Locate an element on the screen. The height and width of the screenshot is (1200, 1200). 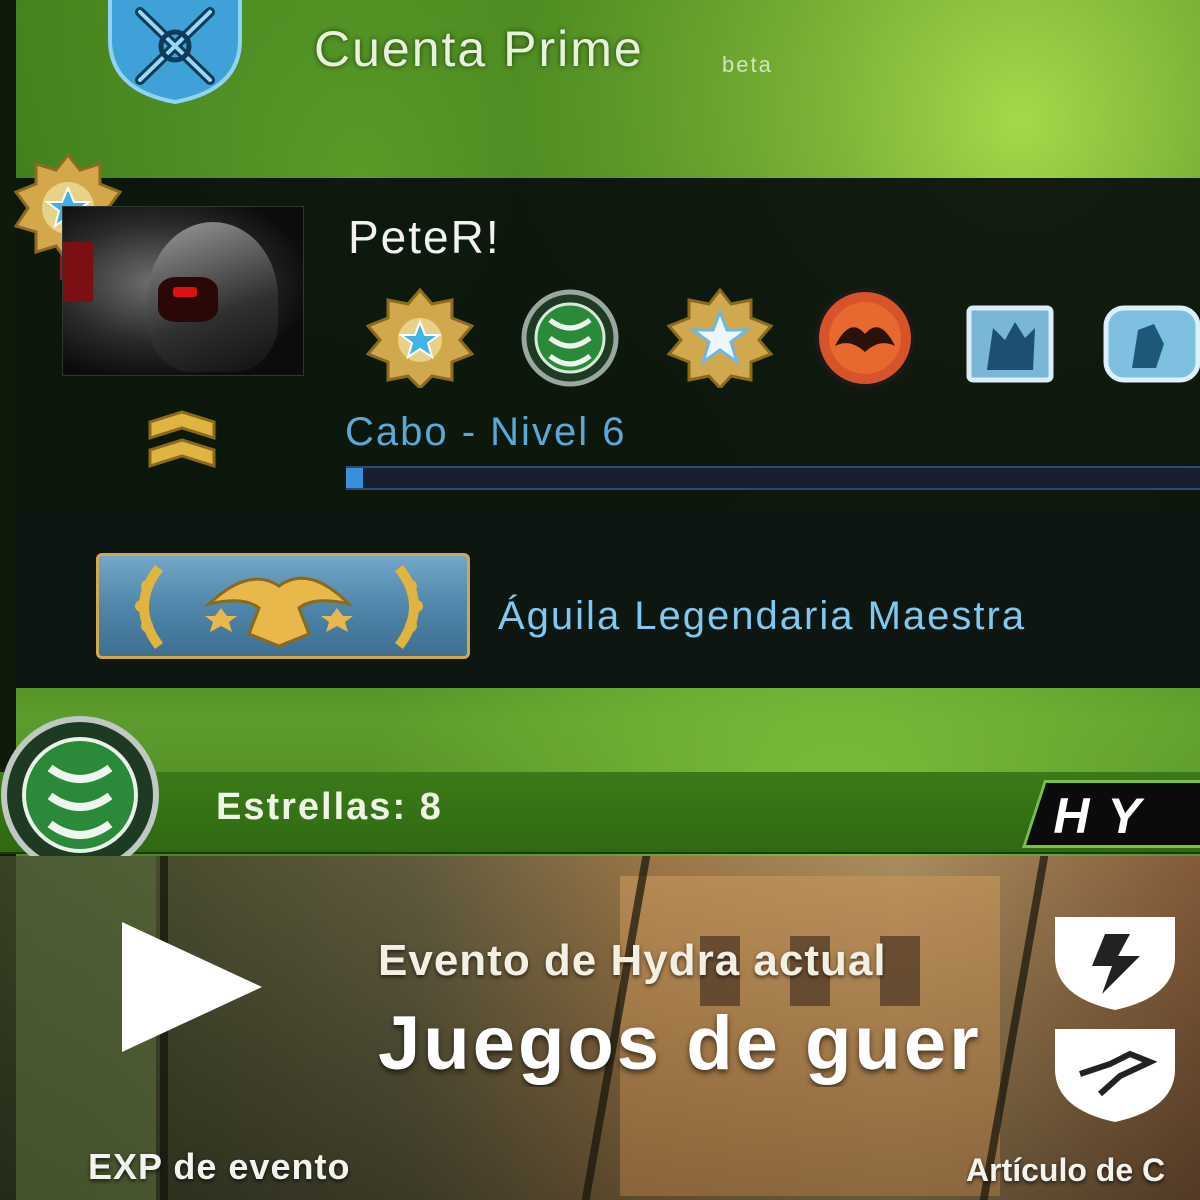
xp-progress-fill is located at coordinates (355, 478).